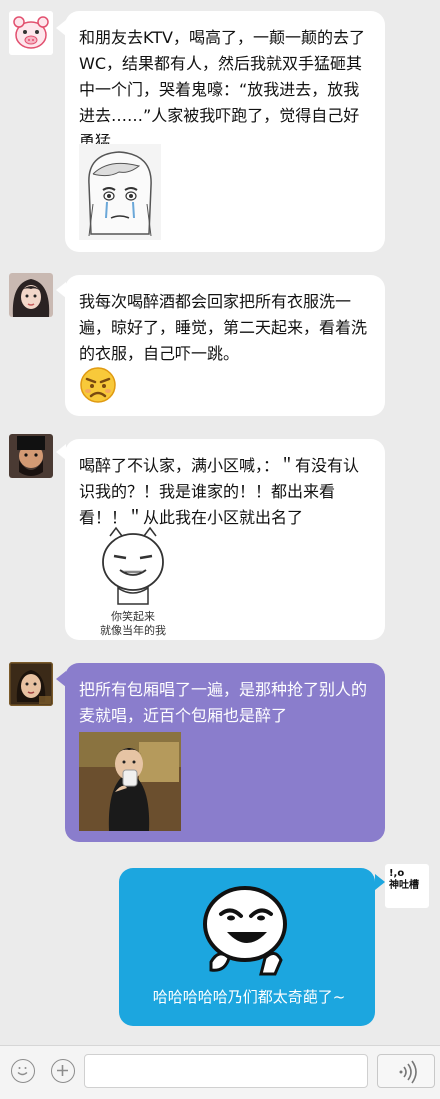  Describe the element at coordinates (380, 882) in the screenshot. I see `bubble-tail` at that location.